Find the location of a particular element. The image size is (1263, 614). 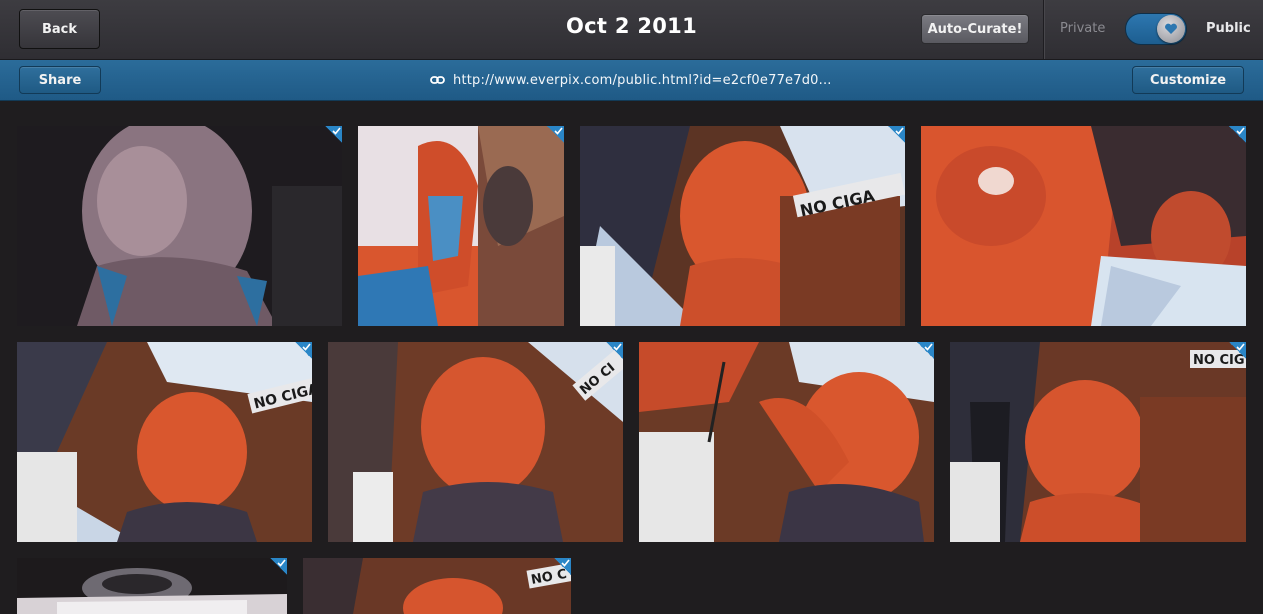

link-icon is located at coordinates (437, 80).